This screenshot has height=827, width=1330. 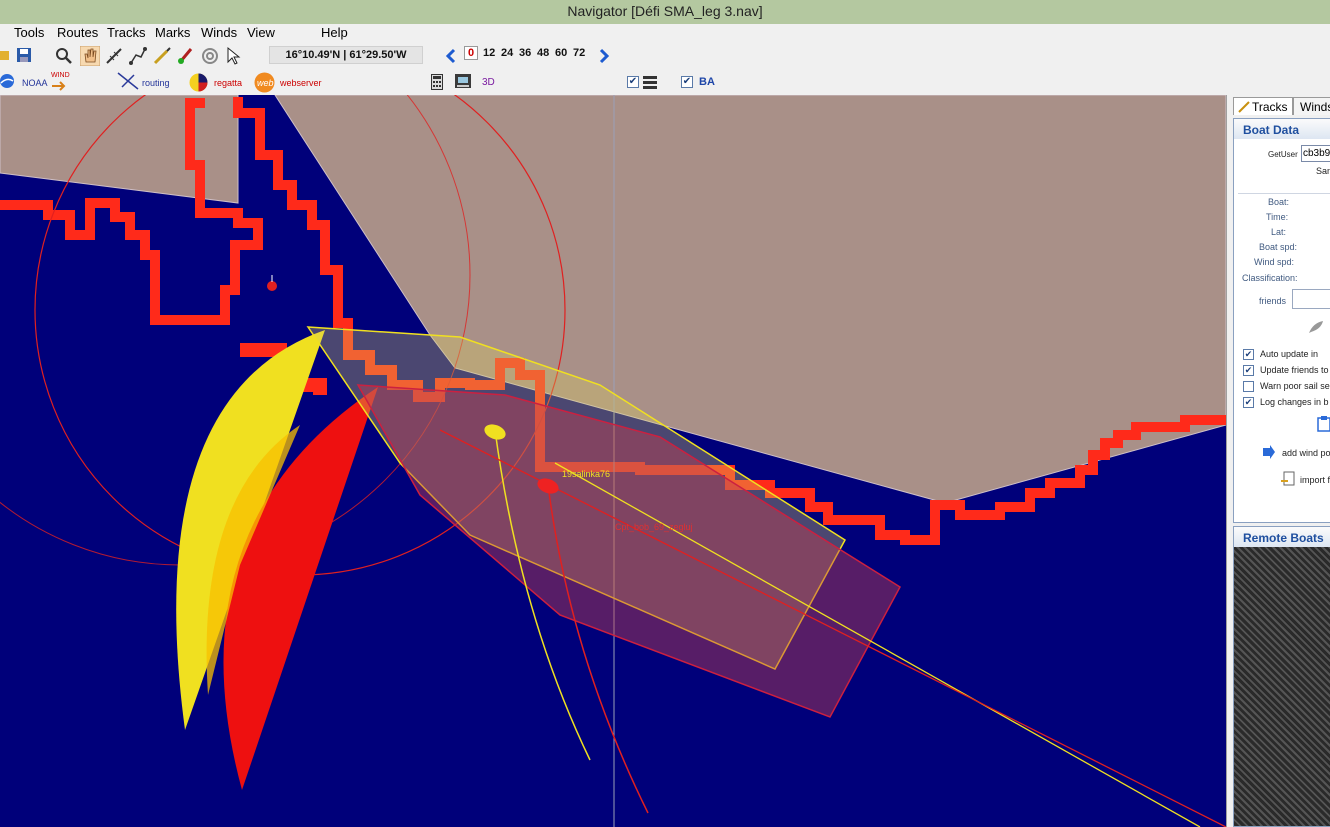 What do you see at coordinates (334, 32) in the screenshot?
I see `menu-help: Help` at bounding box center [334, 32].